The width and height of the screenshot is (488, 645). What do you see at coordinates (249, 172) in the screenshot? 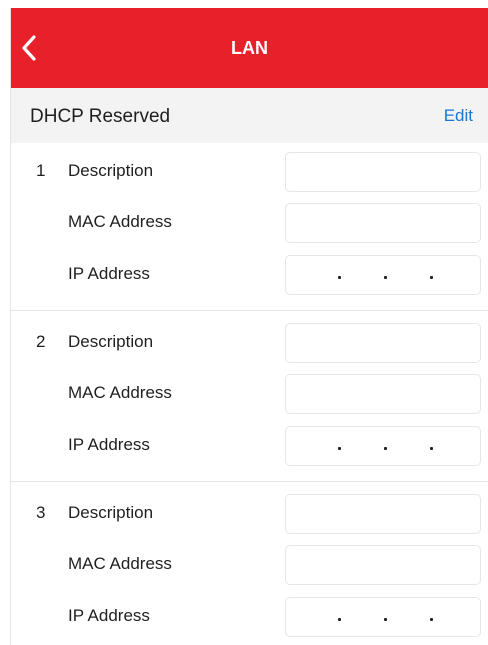
I see `description-row: 1 Description` at bounding box center [249, 172].